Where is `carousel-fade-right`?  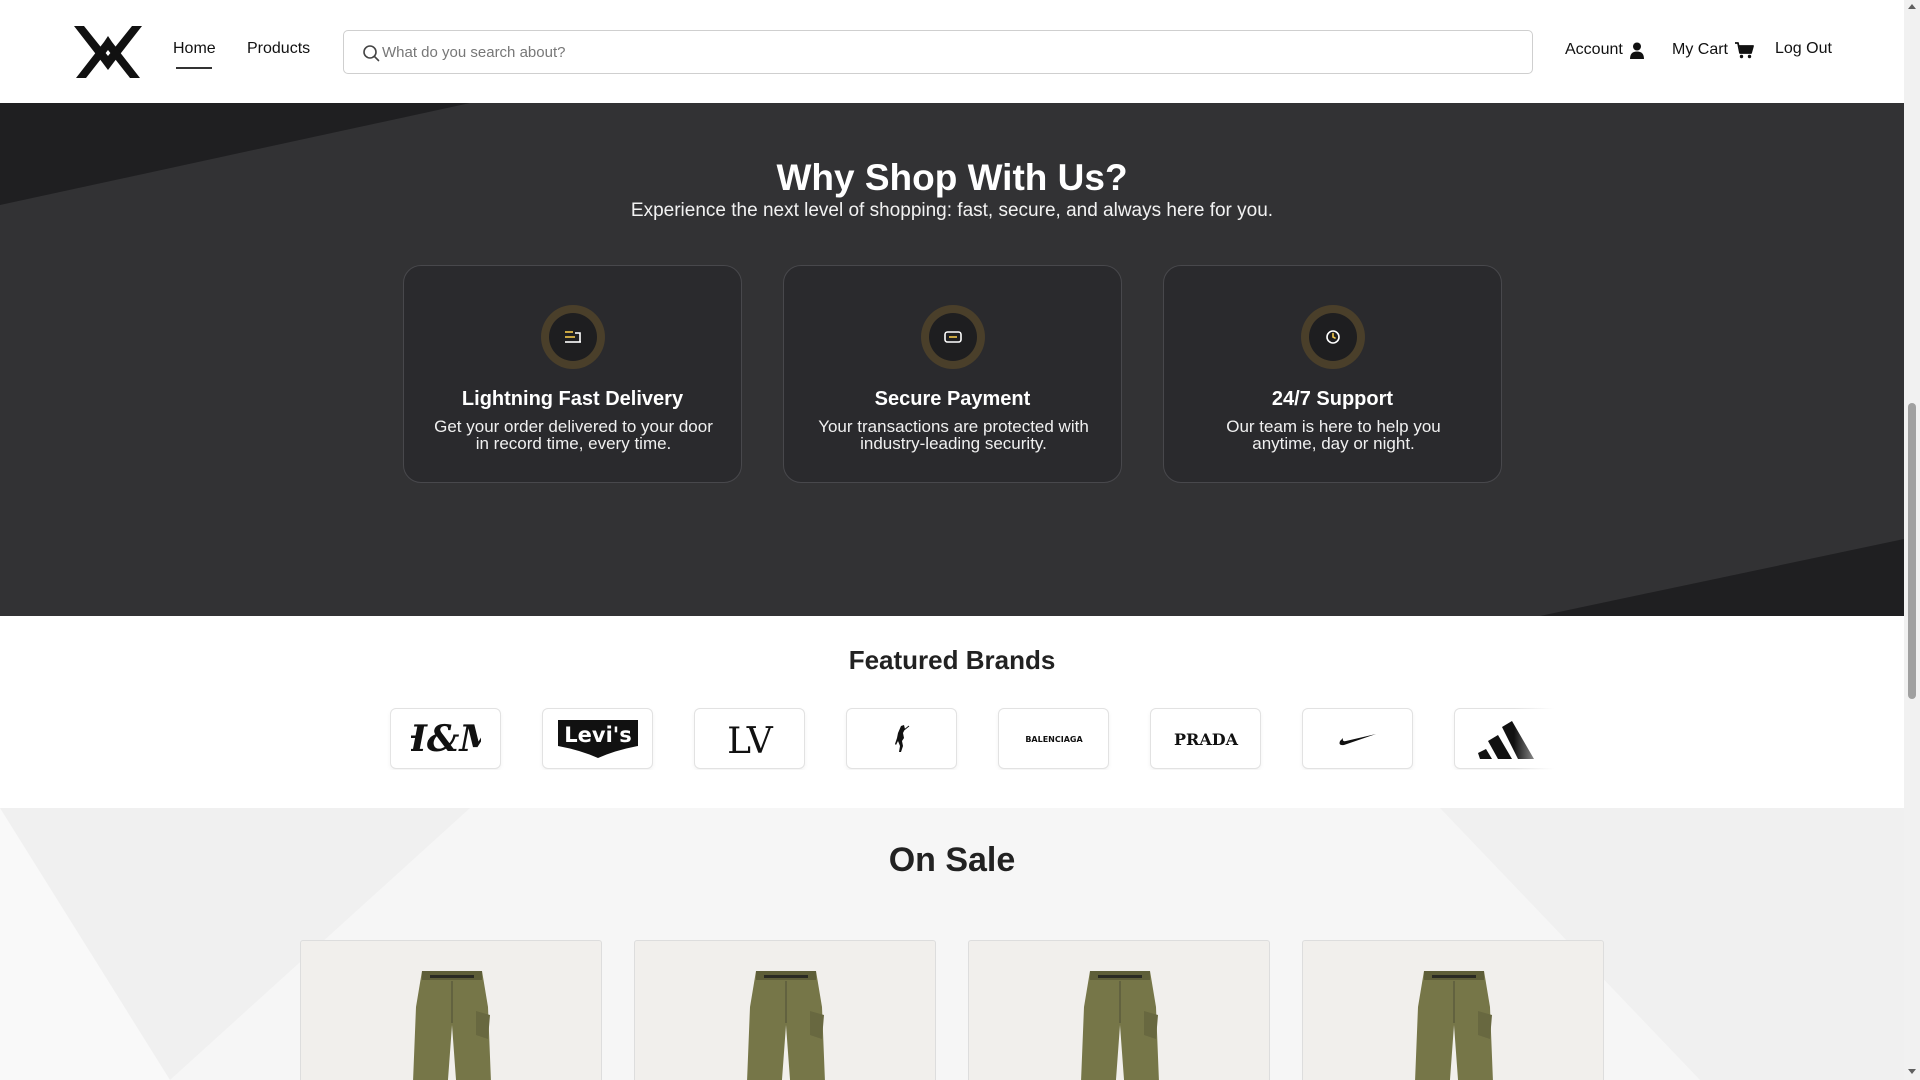
carousel-fade-right is located at coordinates (1534, 738).